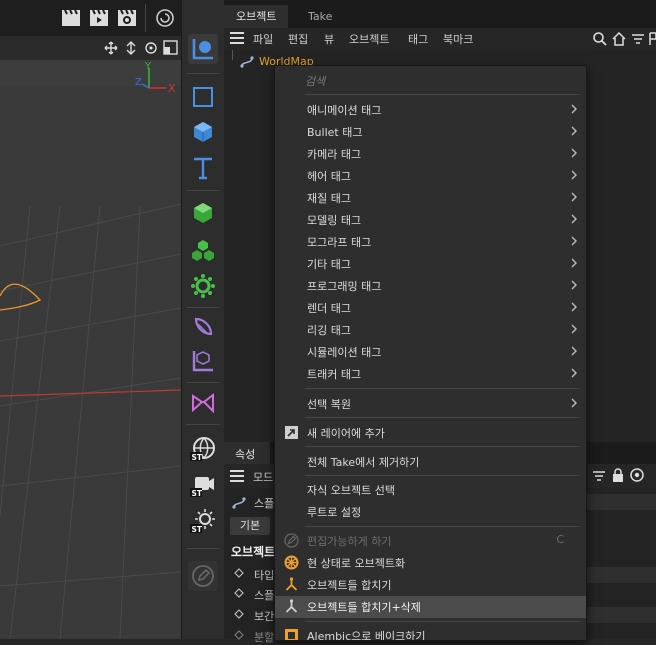 The image size is (656, 645). I want to click on menu-item-rigging-tags: 리깅 태그, so click(430, 330).